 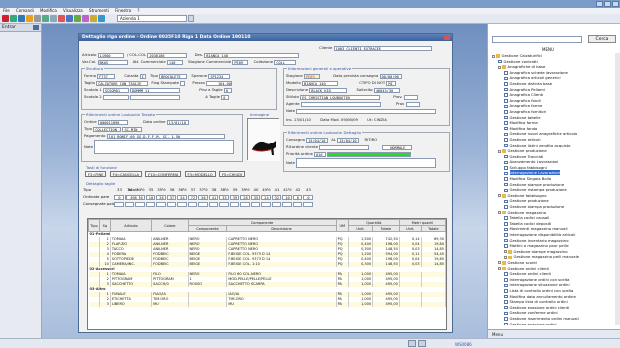 I want to click on prezzo-field: 164,00, so click(x=219, y=83).